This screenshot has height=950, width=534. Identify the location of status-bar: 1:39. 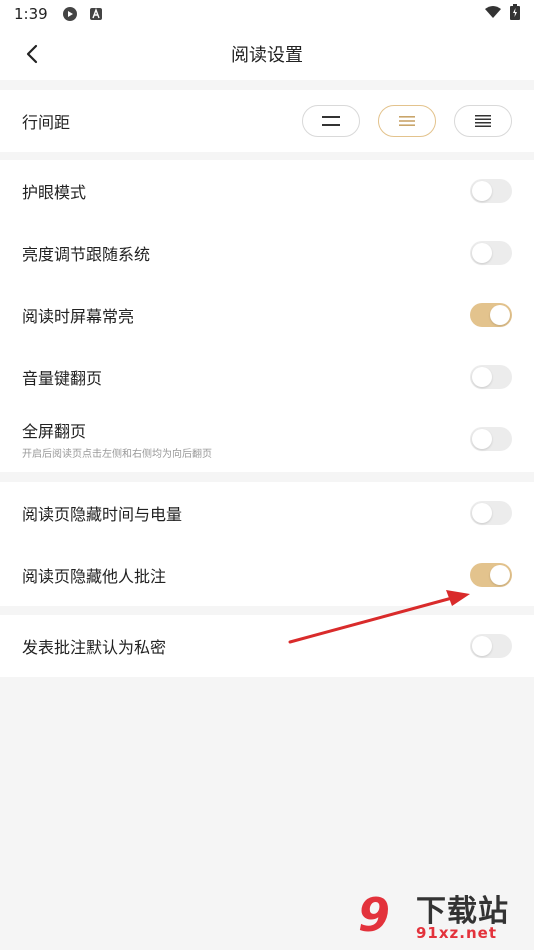
(267, 14).